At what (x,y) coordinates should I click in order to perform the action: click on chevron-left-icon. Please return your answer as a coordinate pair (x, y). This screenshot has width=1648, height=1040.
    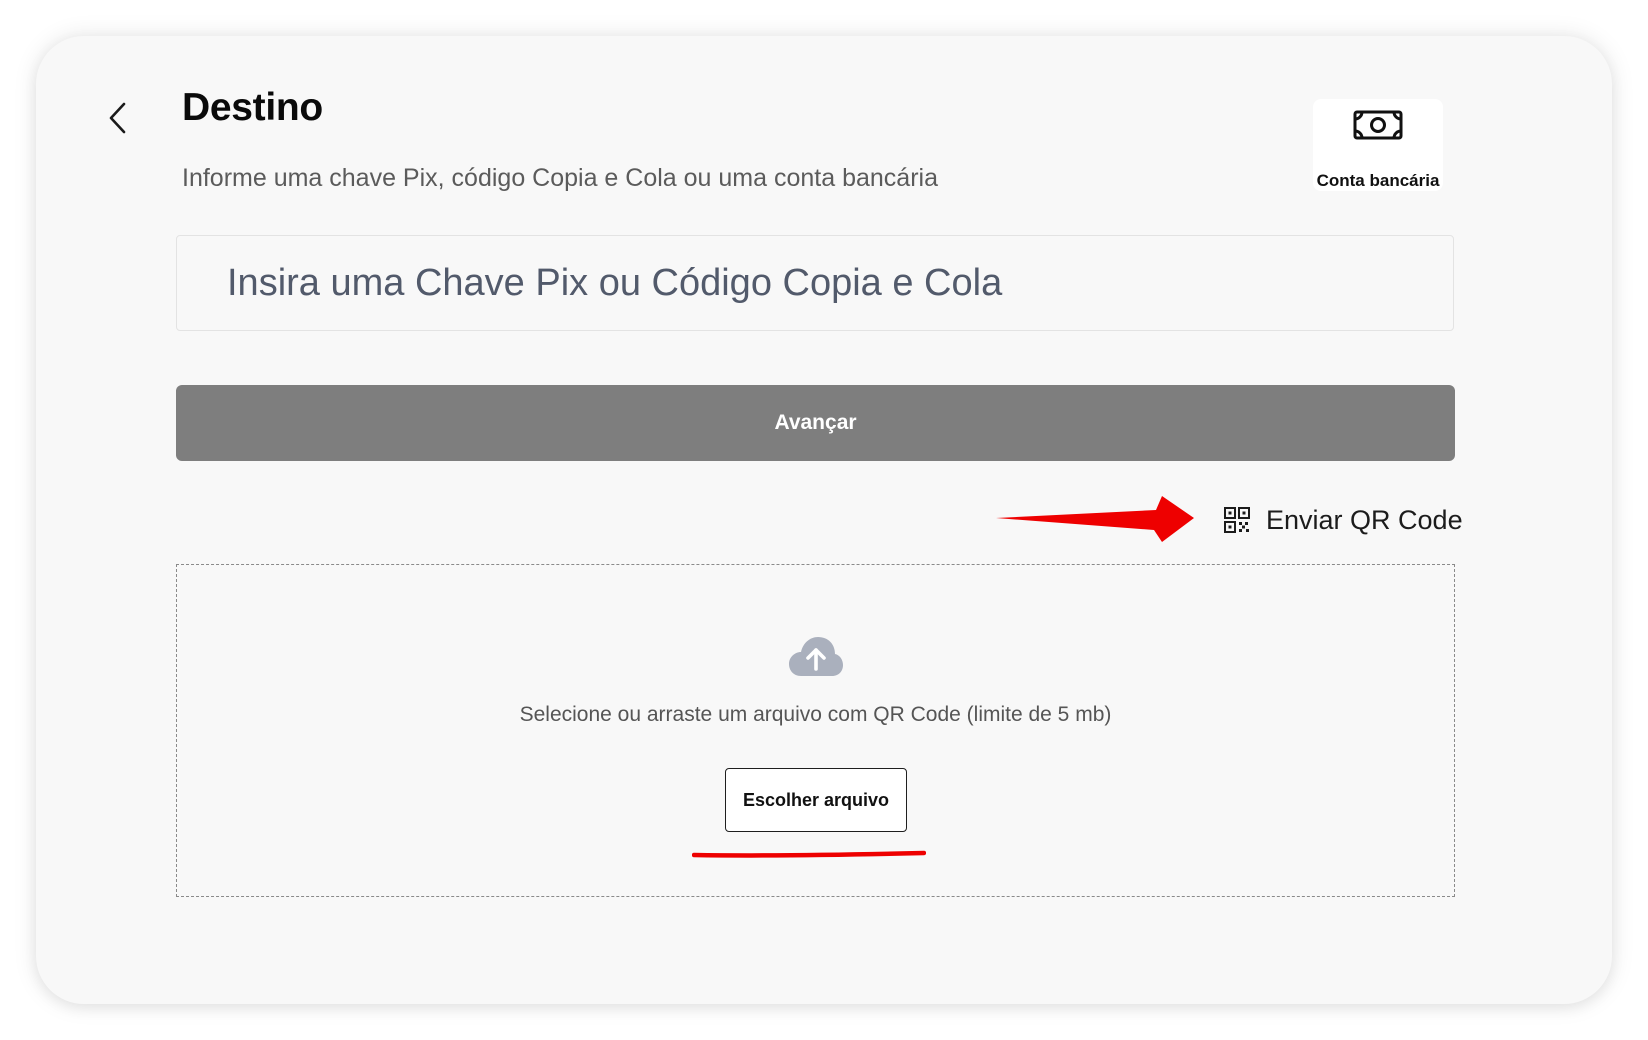
    Looking at the image, I should click on (117, 118).